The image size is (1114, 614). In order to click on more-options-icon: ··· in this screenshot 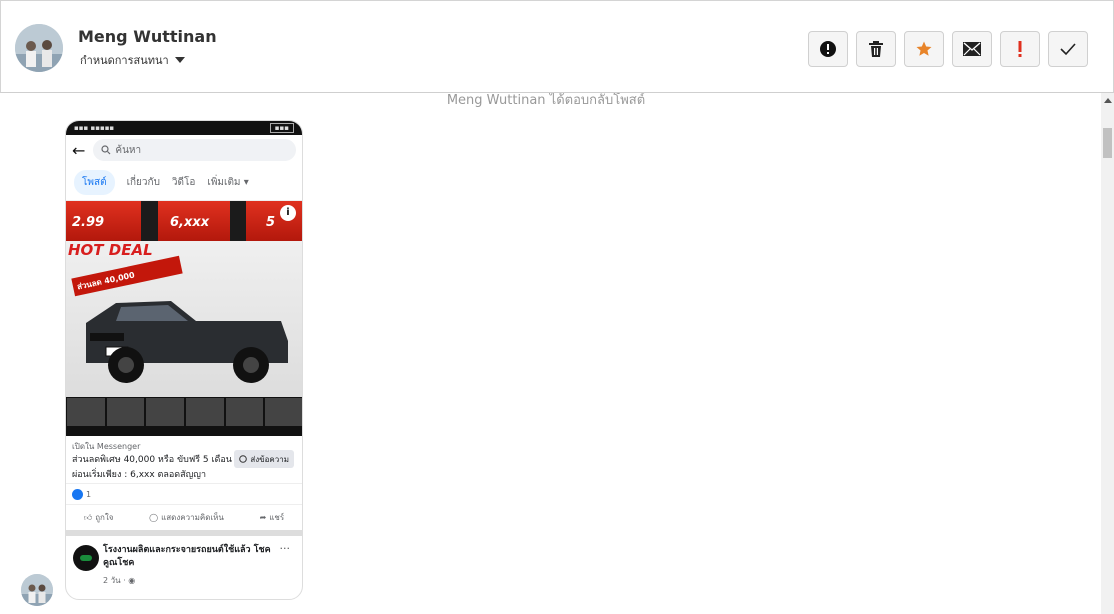, I will do `click(285, 548)`.